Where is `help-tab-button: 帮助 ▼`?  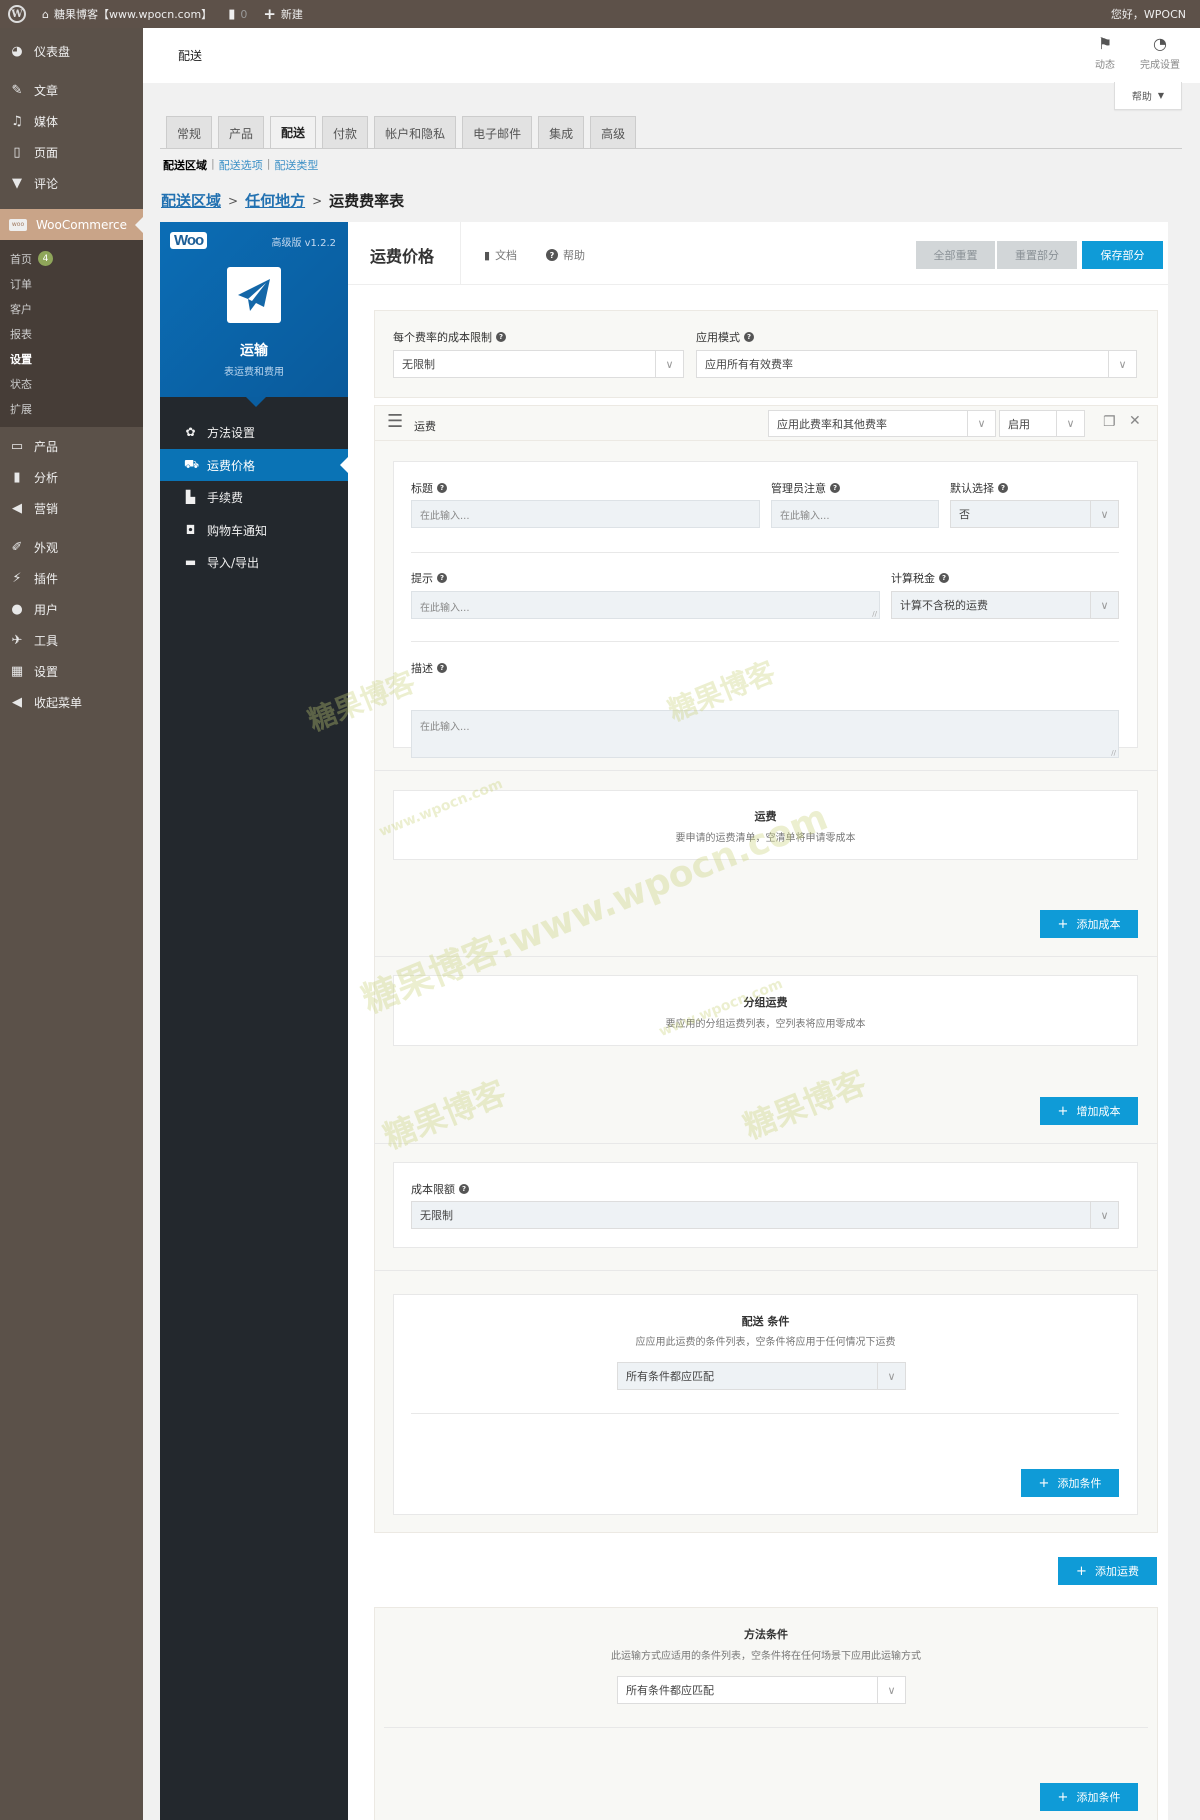
help-tab-button: 帮助 ▼ is located at coordinates (1148, 96).